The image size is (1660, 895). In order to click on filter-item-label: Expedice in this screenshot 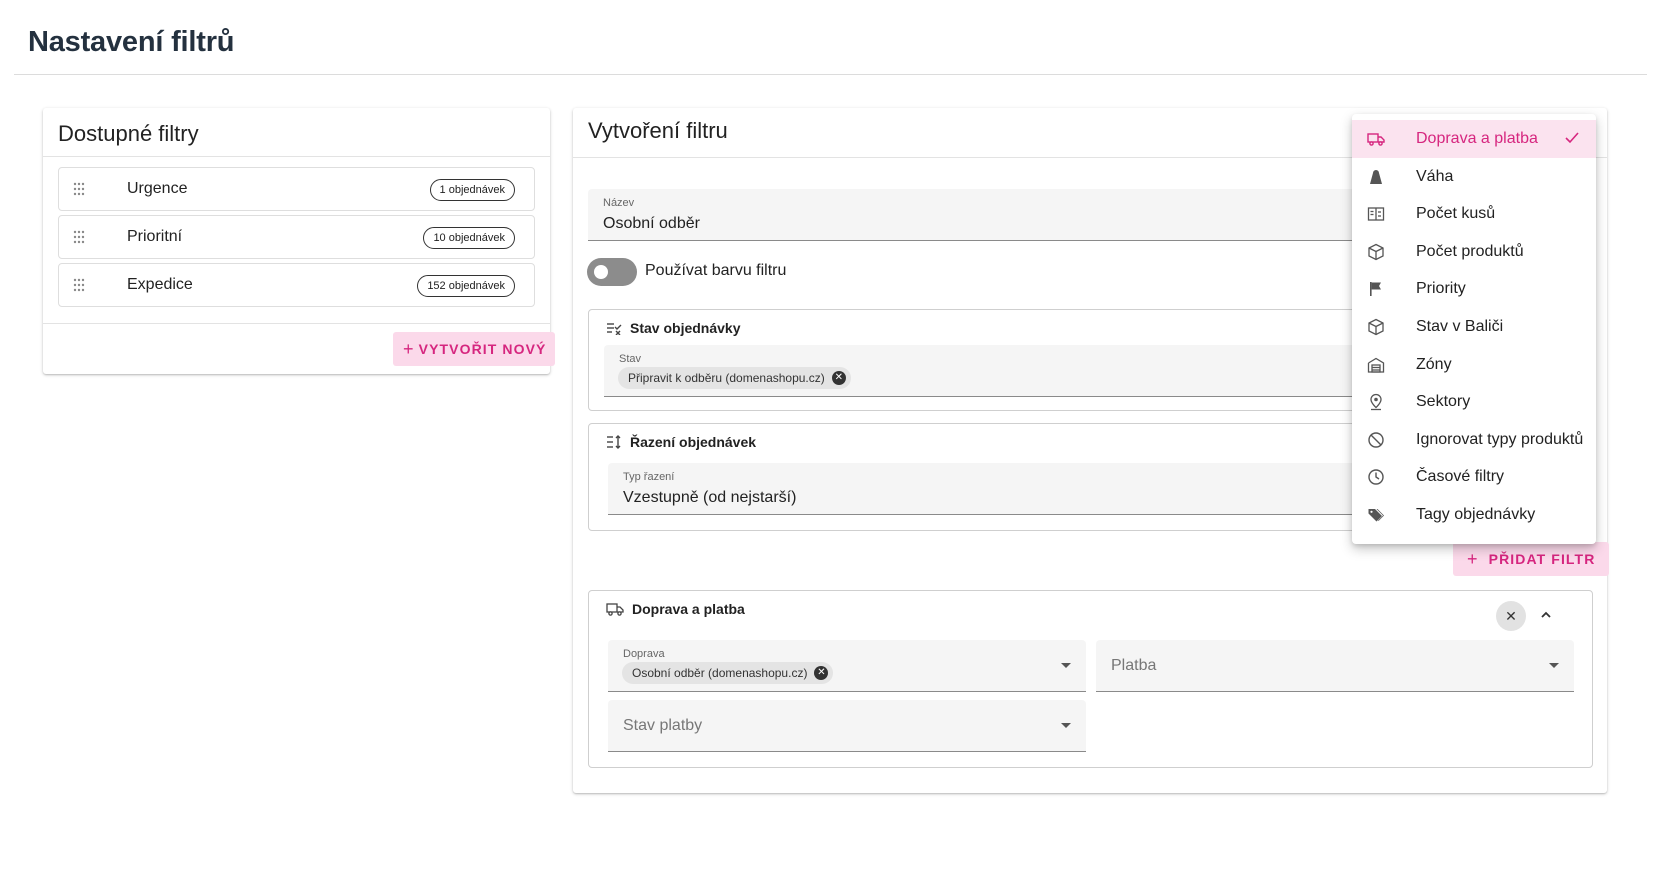, I will do `click(160, 284)`.